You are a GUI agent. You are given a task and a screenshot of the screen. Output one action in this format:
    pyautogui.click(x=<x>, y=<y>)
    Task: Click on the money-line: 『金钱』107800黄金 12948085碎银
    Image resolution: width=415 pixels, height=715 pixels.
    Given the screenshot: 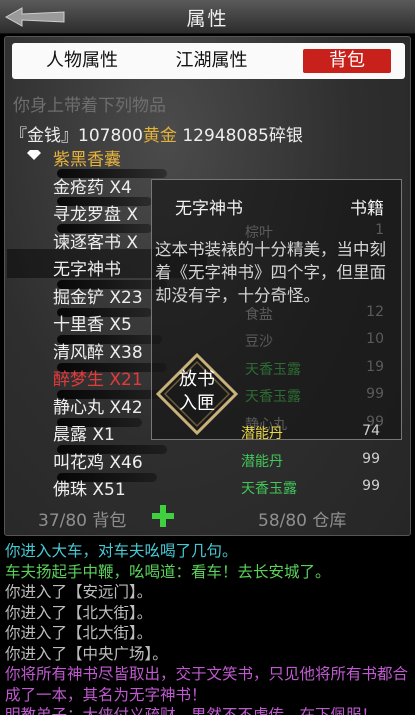 What is the action you would take?
    pyautogui.click(x=156, y=133)
    